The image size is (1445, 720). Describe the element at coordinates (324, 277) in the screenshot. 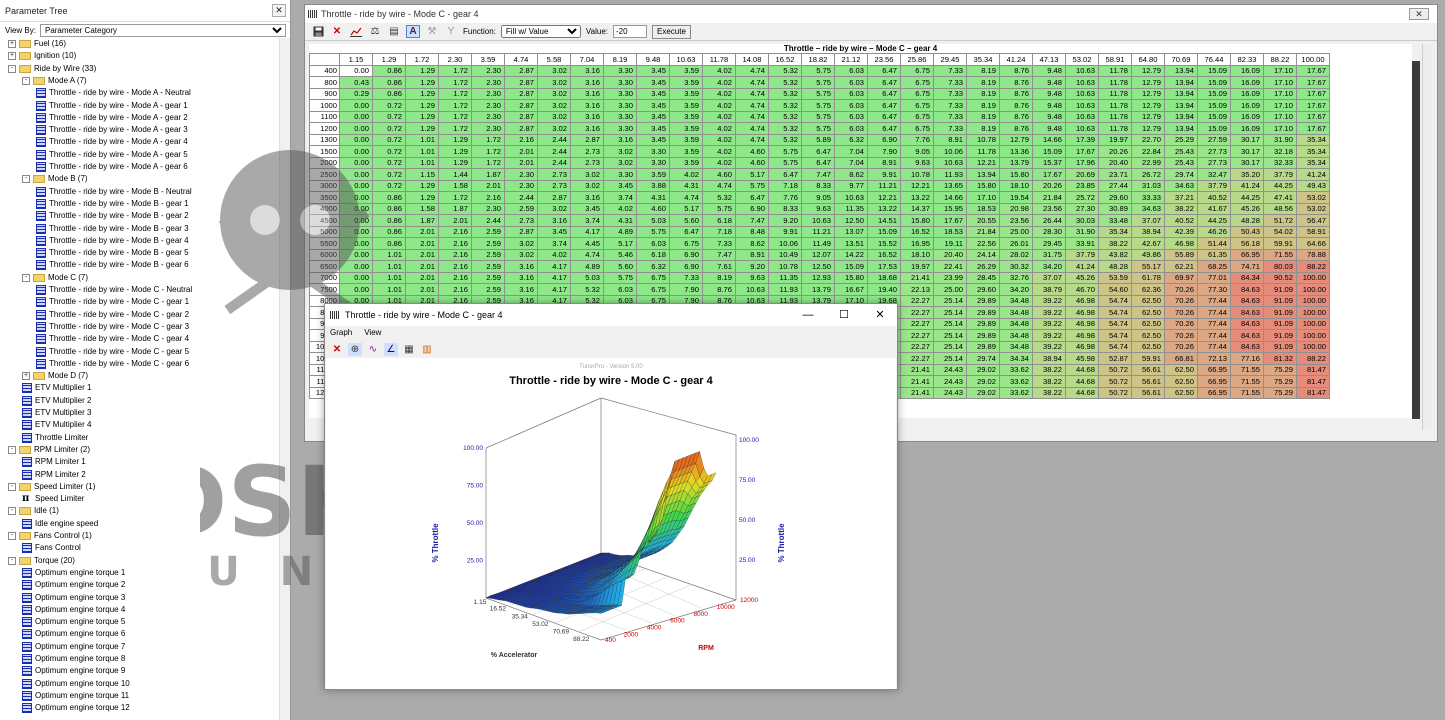

I see `row-header: 7000` at that location.